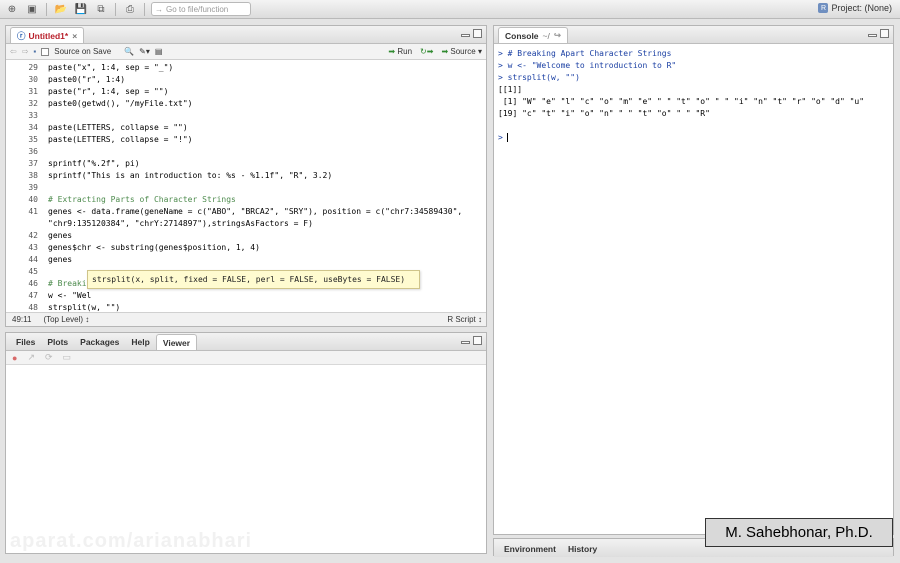 The width and height of the screenshot is (900, 563). I want to click on project-label: Project: (None), so click(861, 8).